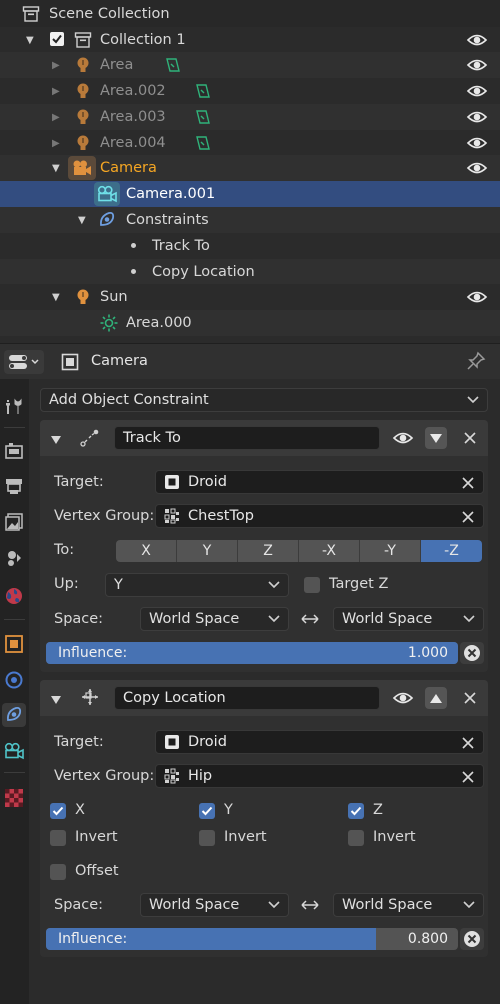  I want to click on tab-texture, so click(14, 798).